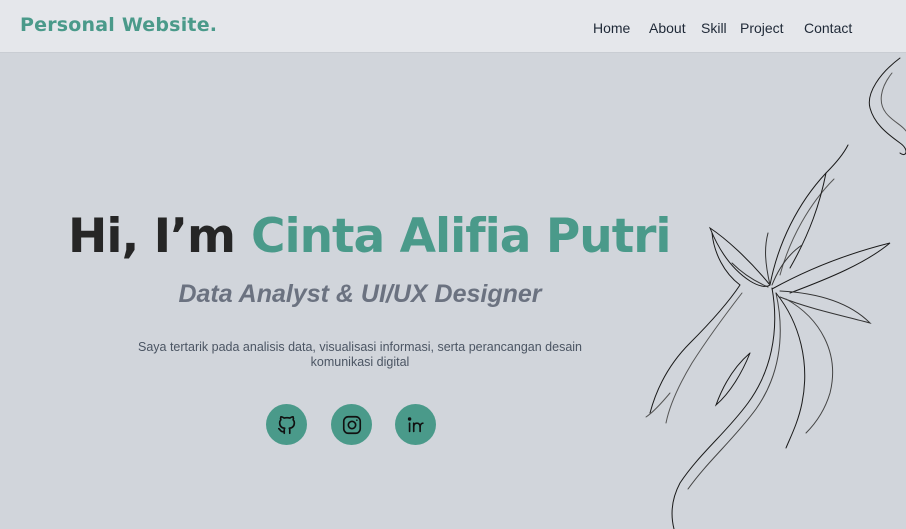  I want to click on hero-name: Cinta Alifia Putri, so click(461, 236).